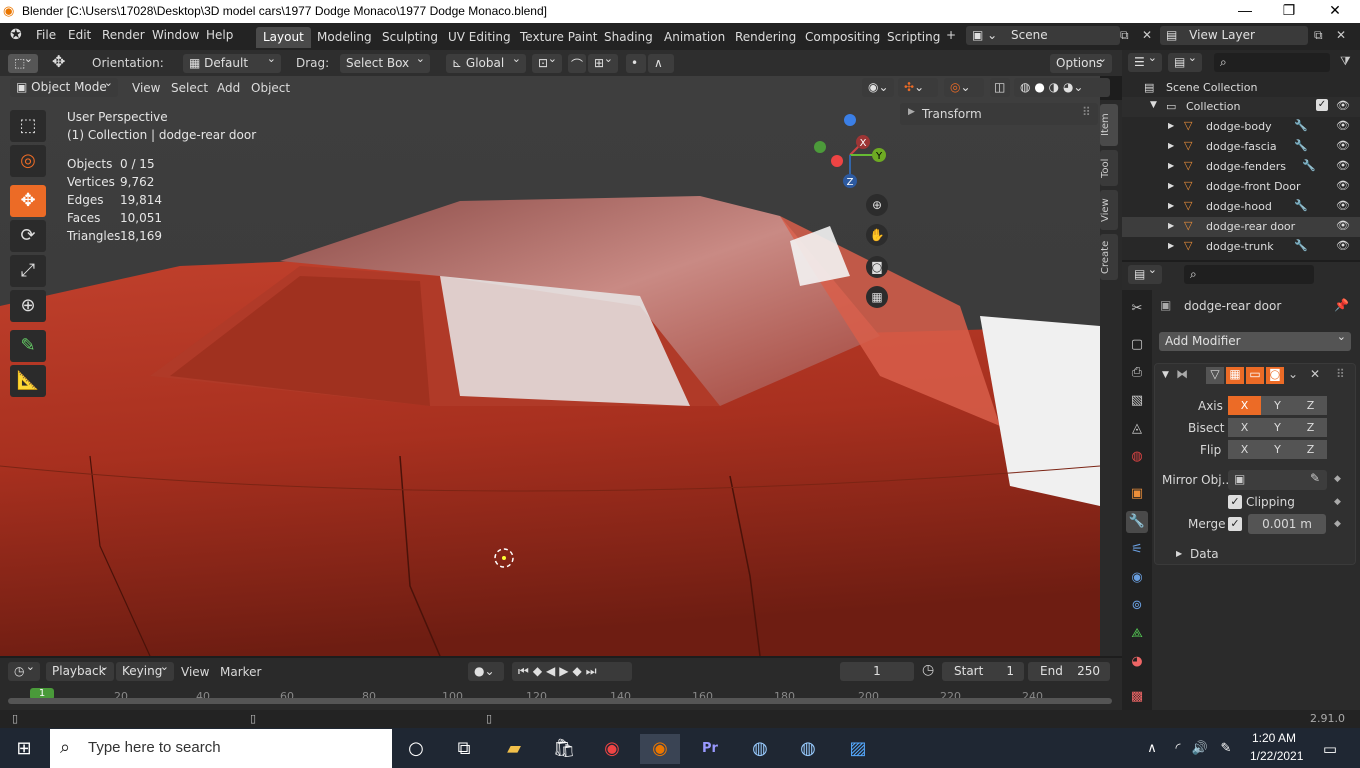  What do you see at coordinates (1137, 634) in the screenshot?
I see `data-tab-icon: ⟁` at bounding box center [1137, 634].